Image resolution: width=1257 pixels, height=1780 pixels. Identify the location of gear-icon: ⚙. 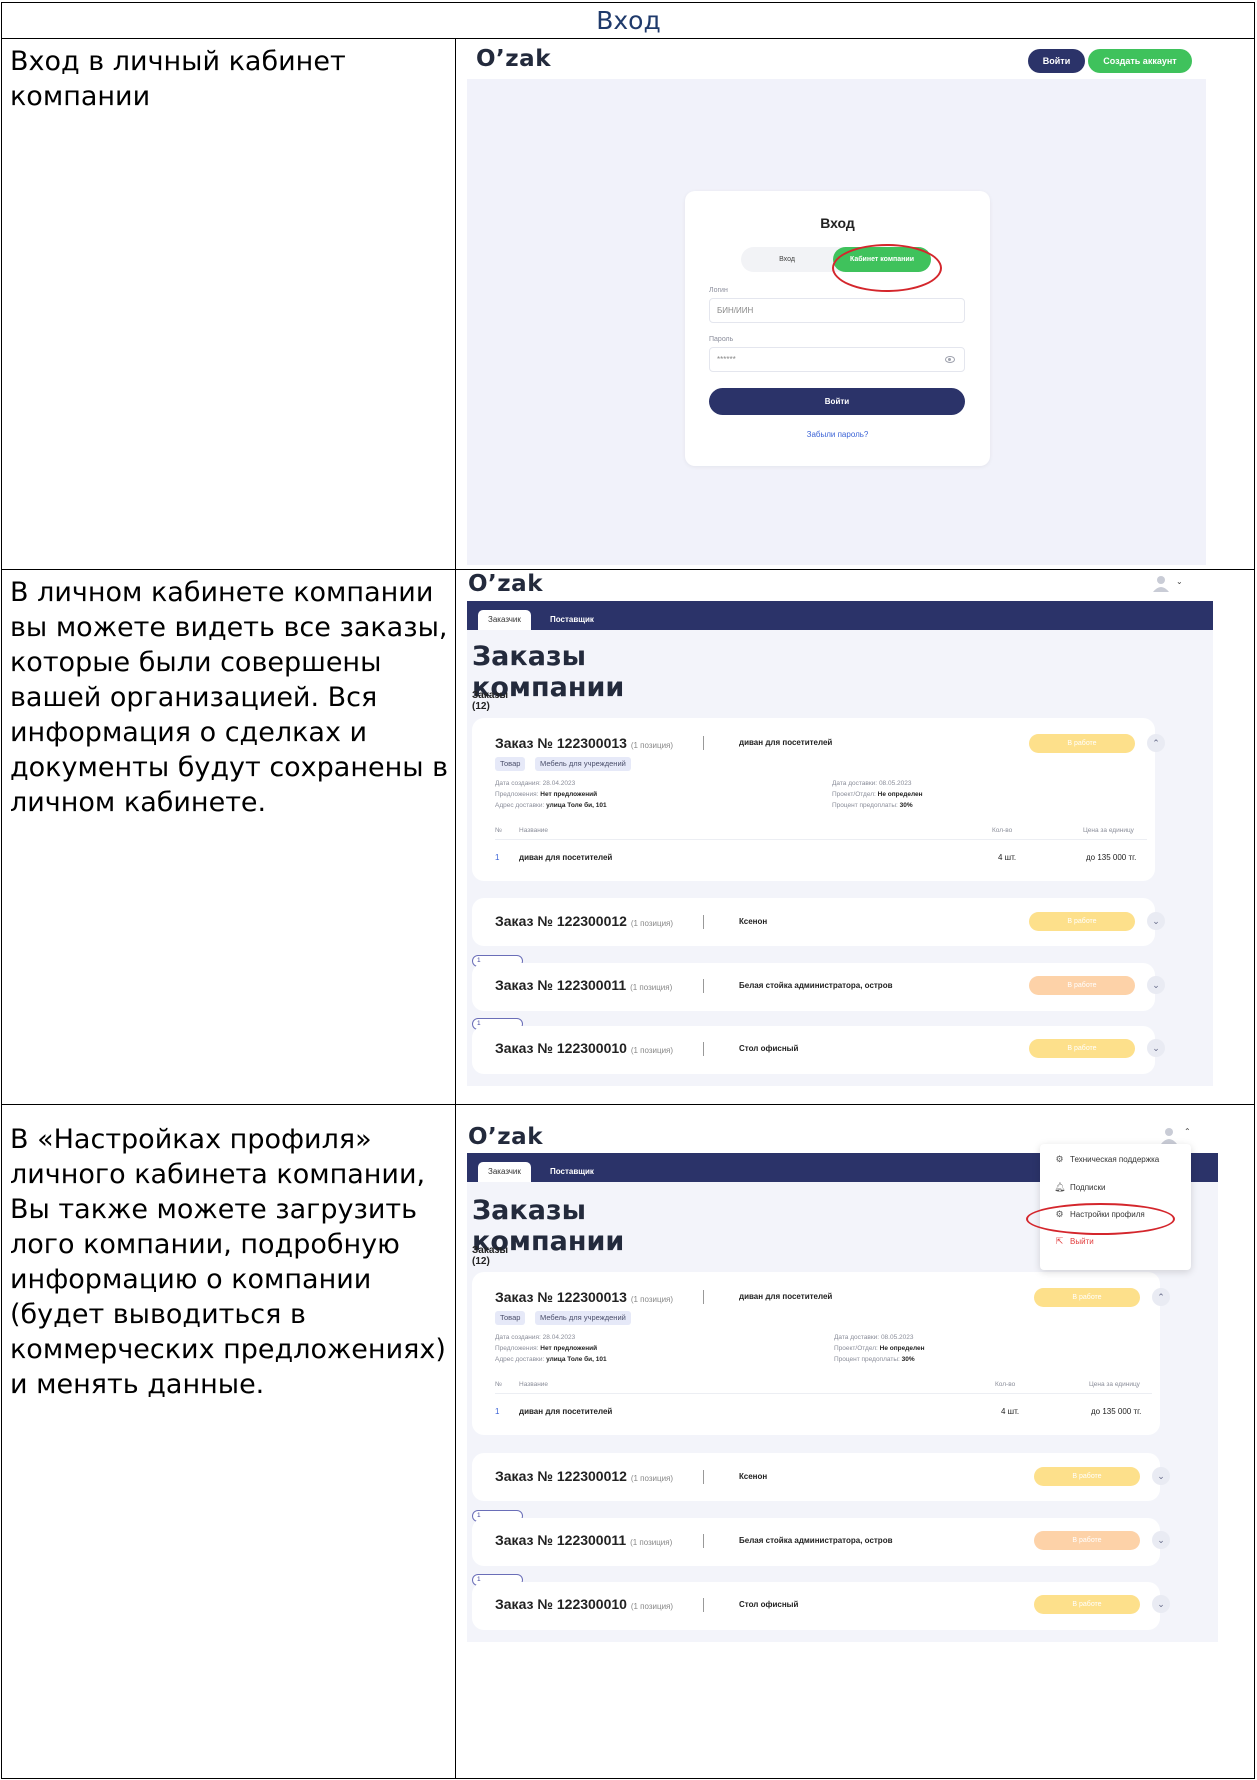
(1059, 1159).